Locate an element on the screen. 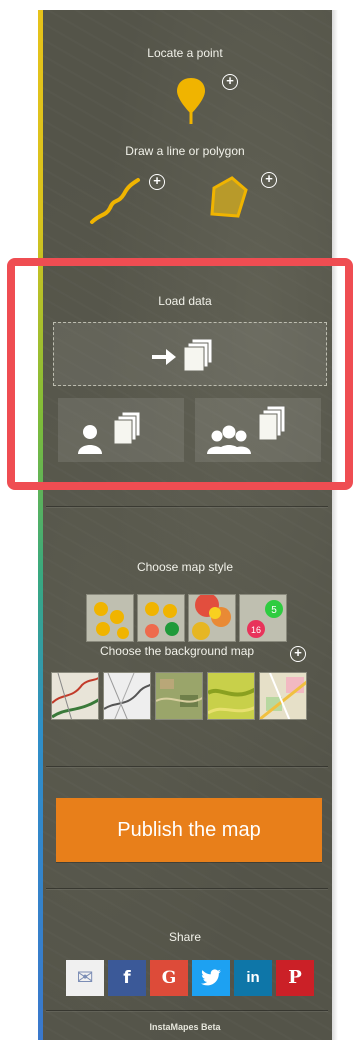 This screenshot has width=356, height=1043. publish-map-button: Publish the map is located at coordinates (189, 830).